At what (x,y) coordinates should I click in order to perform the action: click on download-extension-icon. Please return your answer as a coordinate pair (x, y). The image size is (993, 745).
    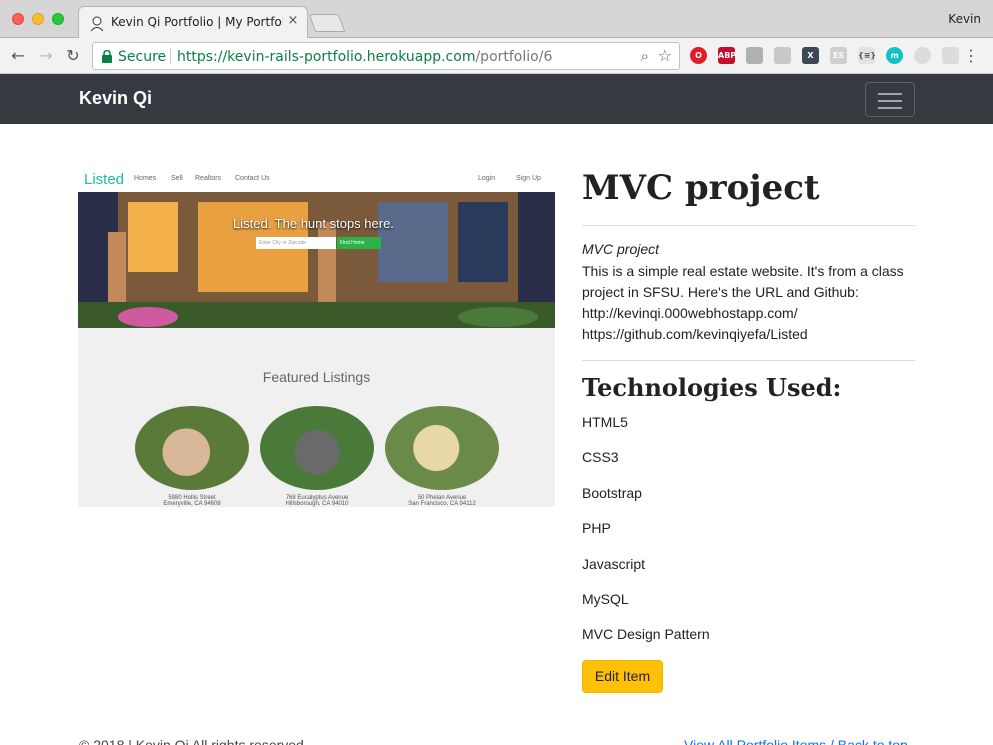
    Looking at the image, I should click on (782, 55).